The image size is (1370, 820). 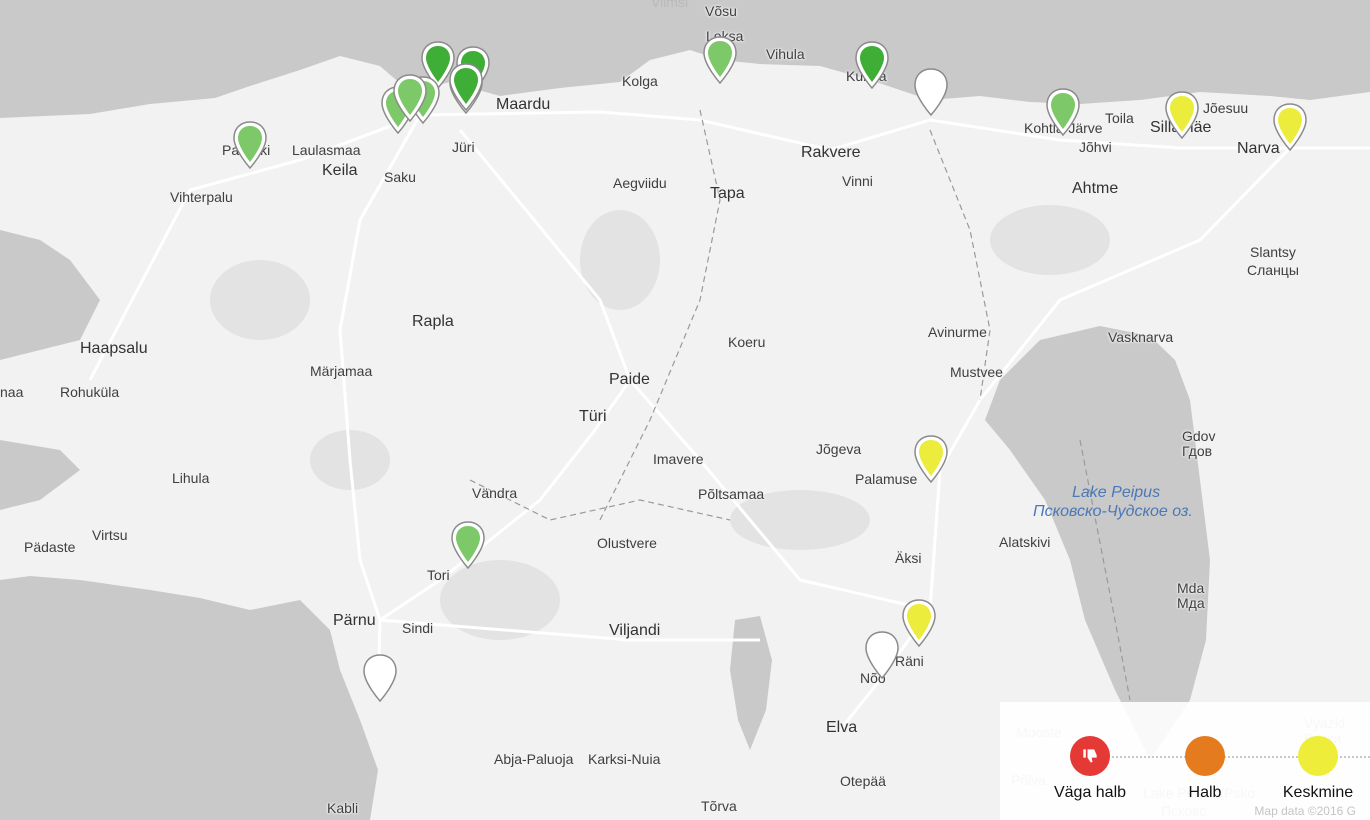 What do you see at coordinates (1305, 811) in the screenshot?
I see `map-attribution: Map data ©2016 G` at bounding box center [1305, 811].